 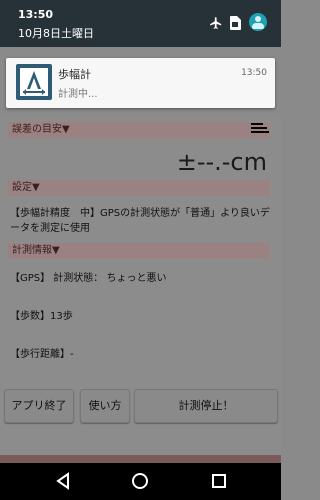 I want to click on back-icon, so click(x=63, y=481).